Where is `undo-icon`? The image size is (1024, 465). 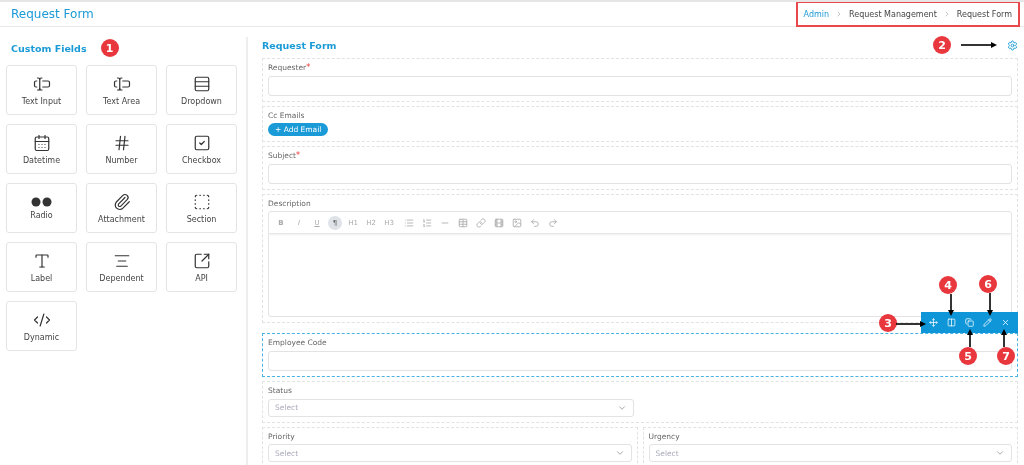
undo-icon is located at coordinates (535, 222).